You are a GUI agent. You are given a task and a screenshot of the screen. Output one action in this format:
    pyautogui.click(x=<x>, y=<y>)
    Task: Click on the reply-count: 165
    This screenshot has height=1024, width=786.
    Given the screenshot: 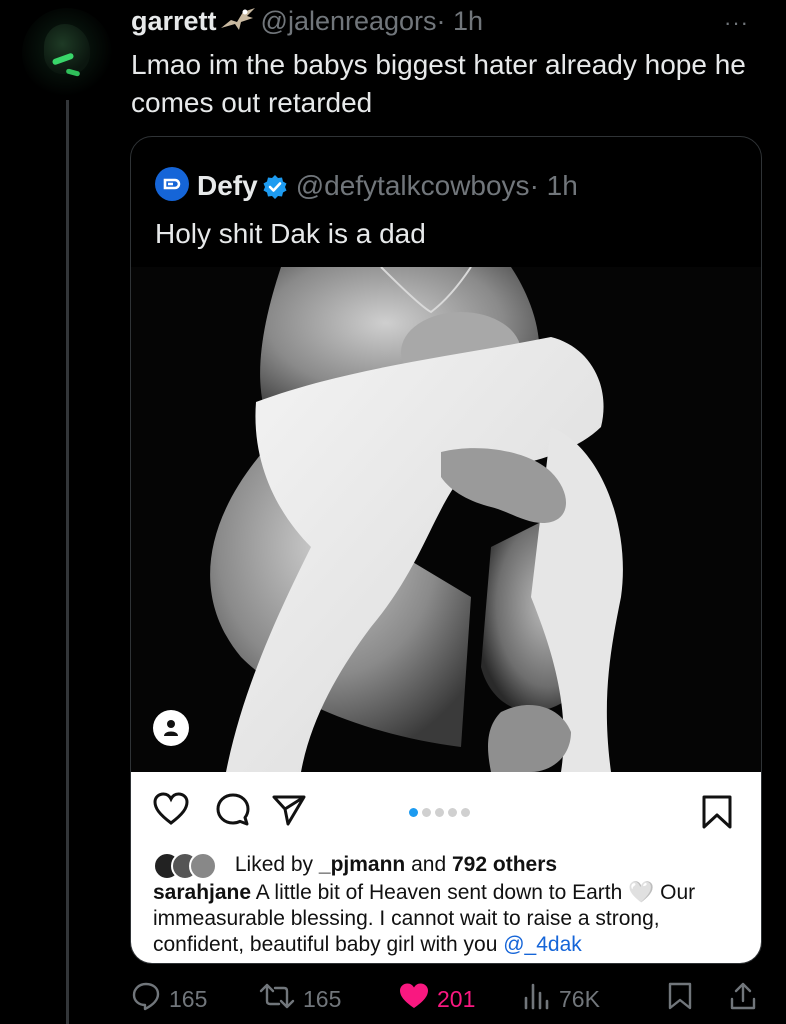 What is the action you would take?
    pyautogui.click(x=188, y=998)
    